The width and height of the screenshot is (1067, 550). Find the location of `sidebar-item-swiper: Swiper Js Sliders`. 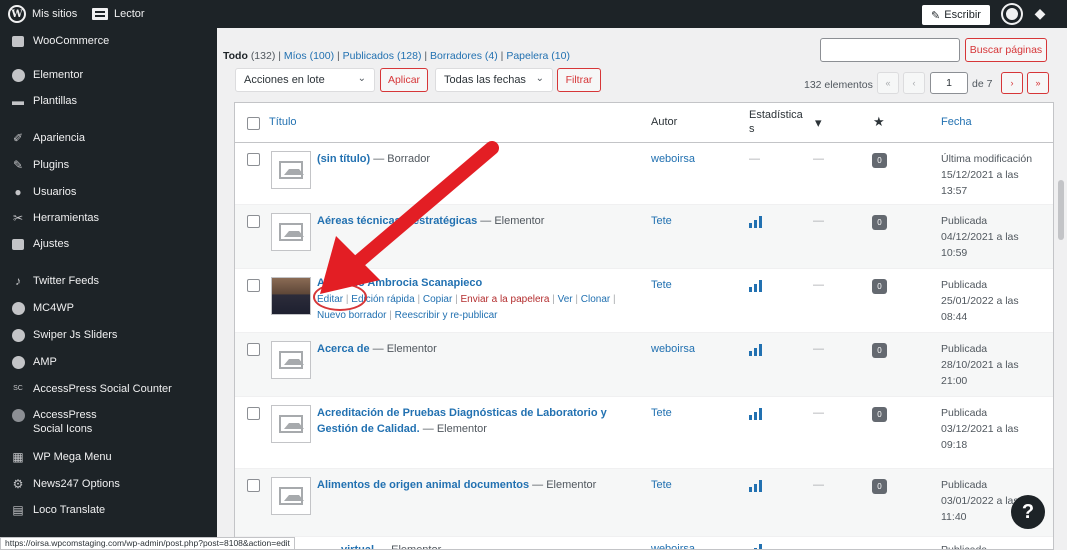

sidebar-item-swiper: Swiper Js Sliders is located at coordinates (108, 335).